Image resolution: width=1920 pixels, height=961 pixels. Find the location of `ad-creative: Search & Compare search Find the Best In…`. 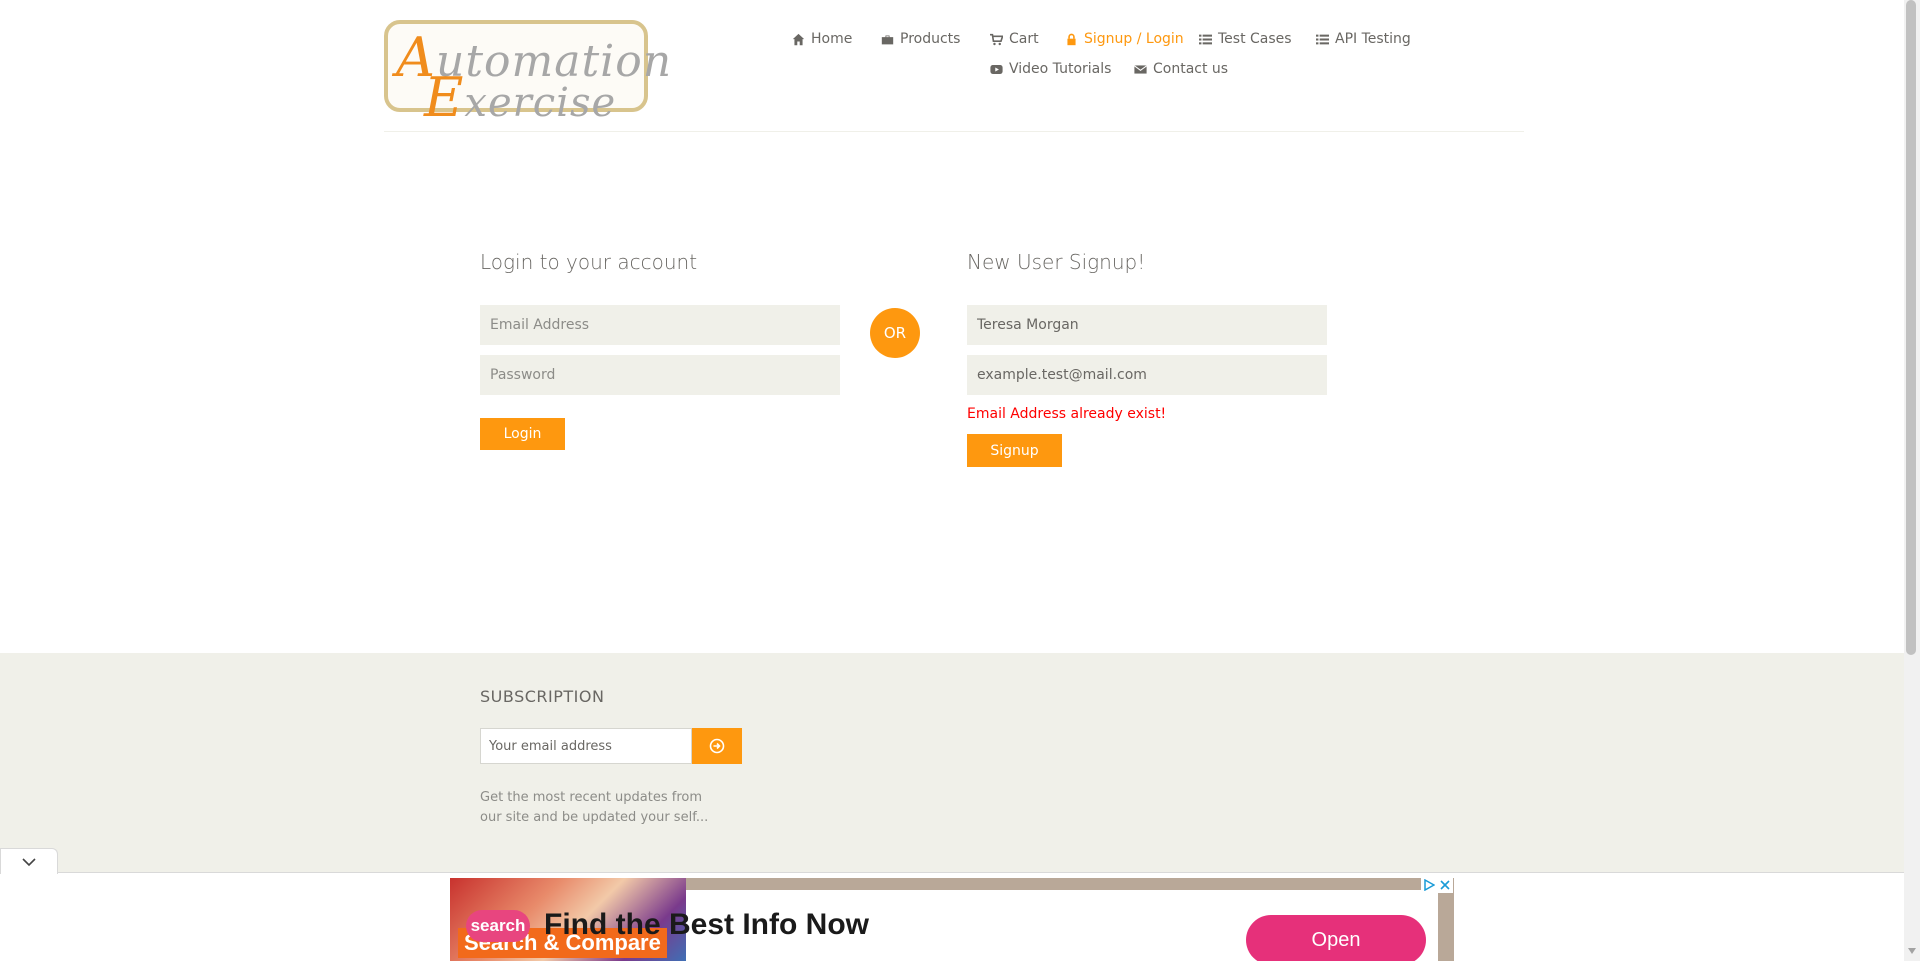

ad-creative: Search & Compare search Find the Best In… is located at coordinates (952, 919).